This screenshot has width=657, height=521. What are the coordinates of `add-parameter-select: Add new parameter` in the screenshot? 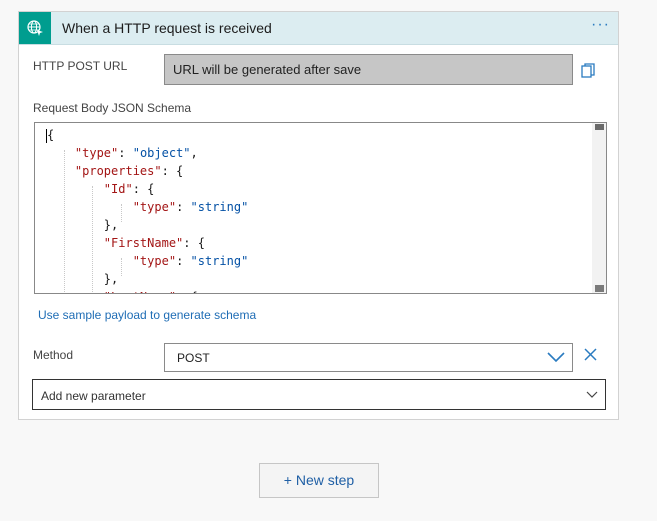 It's located at (319, 394).